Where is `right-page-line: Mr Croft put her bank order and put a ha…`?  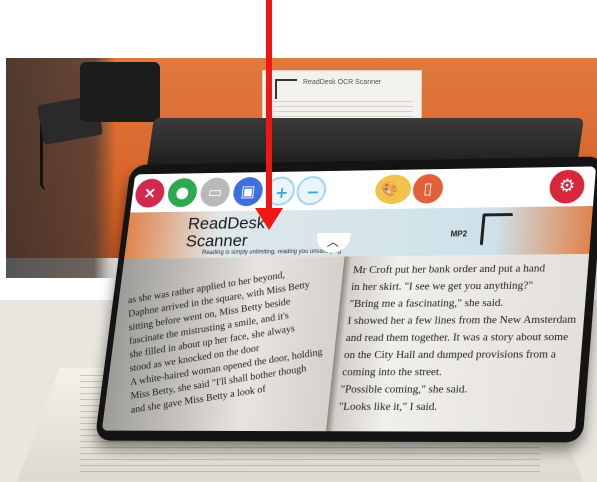
right-page-line: Mr Croft put her bank order and put a ha… is located at coordinates (449, 269).